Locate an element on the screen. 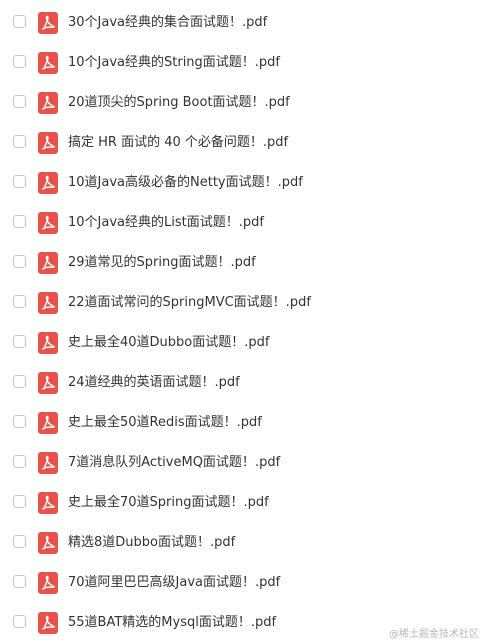 This screenshot has width=489, height=644. file-row: 22道面试常问的SpringMVC面试题！.pdf is located at coordinates (244, 302).